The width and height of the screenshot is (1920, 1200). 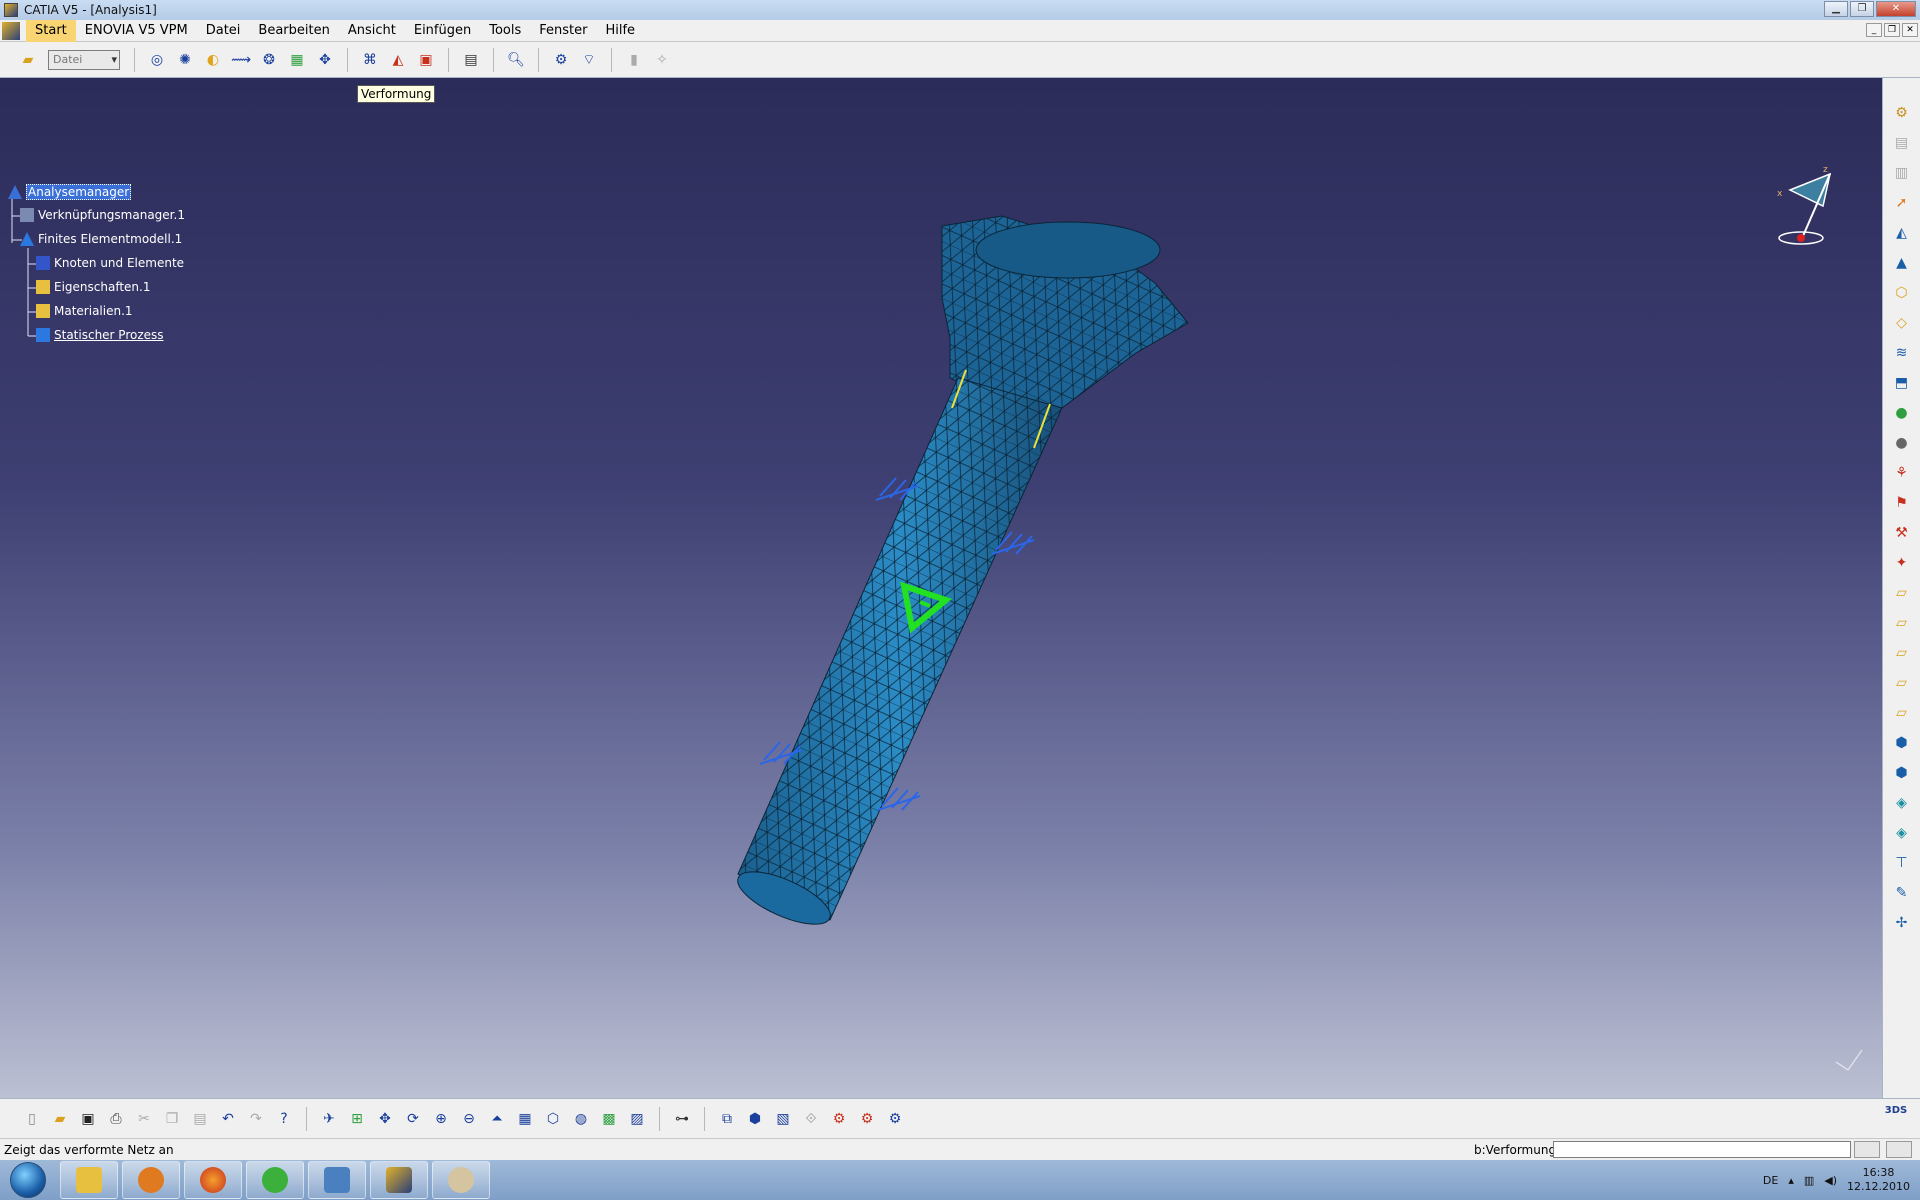 I want to click on precision-icon: ❂, so click(x=269, y=60).